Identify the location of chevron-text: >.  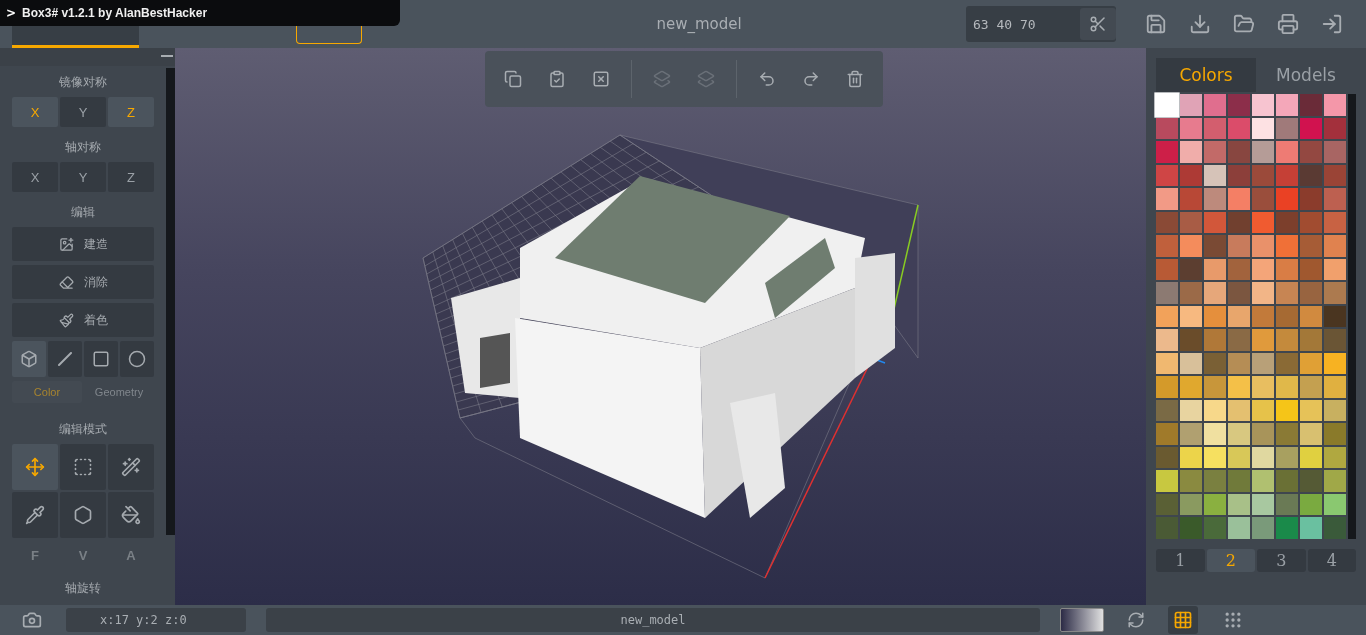
(11, 13).